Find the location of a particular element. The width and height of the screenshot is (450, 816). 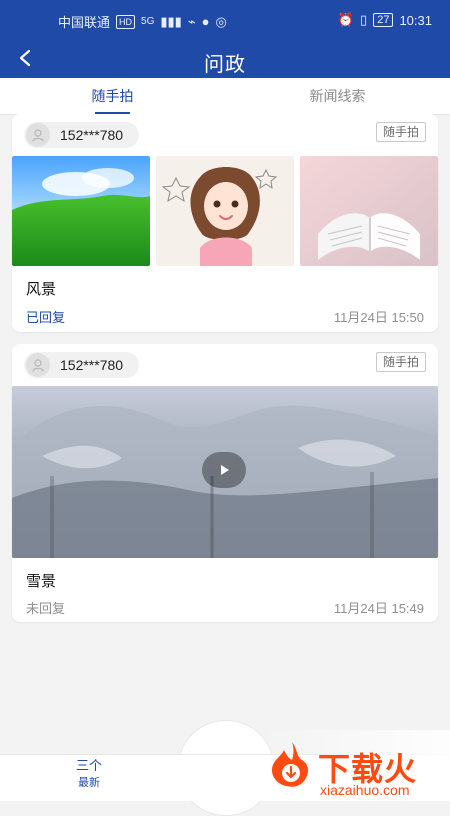

post-title: 风景 is located at coordinates (41, 289).